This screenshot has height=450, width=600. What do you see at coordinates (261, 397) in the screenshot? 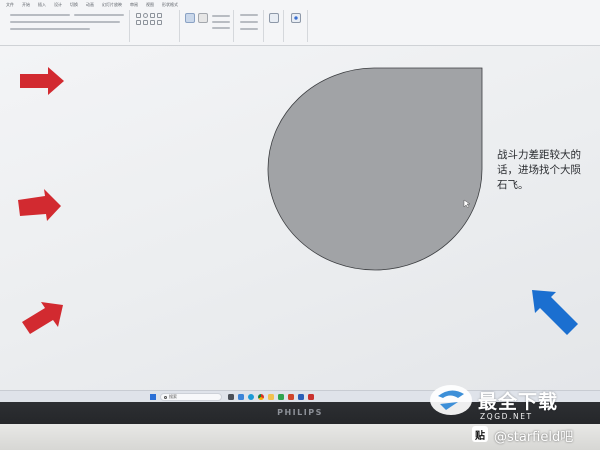
I see `chrome-browser-icon` at bounding box center [261, 397].